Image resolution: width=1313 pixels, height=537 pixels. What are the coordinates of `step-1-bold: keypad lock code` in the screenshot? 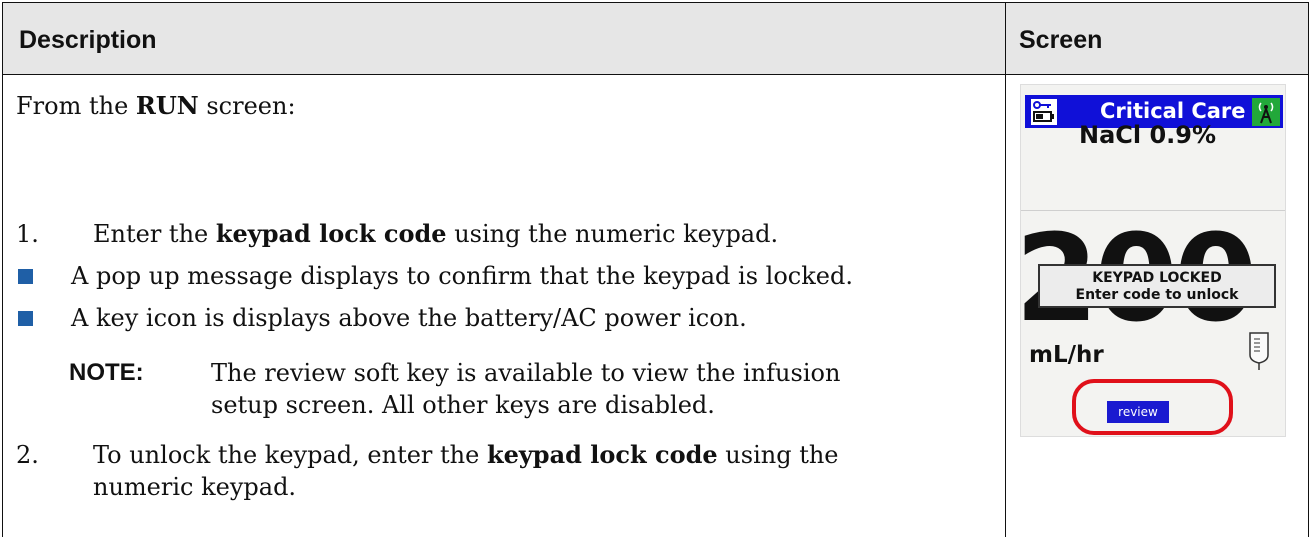 It's located at (331, 233).